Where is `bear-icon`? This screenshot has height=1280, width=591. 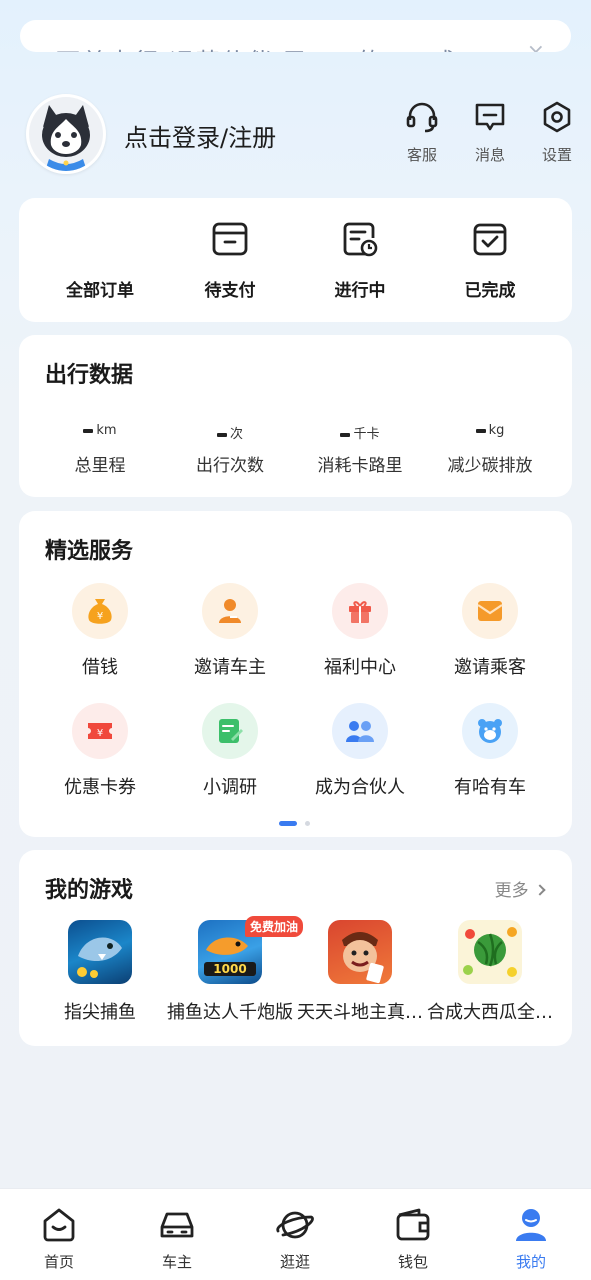 bear-icon is located at coordinates (490, 731).